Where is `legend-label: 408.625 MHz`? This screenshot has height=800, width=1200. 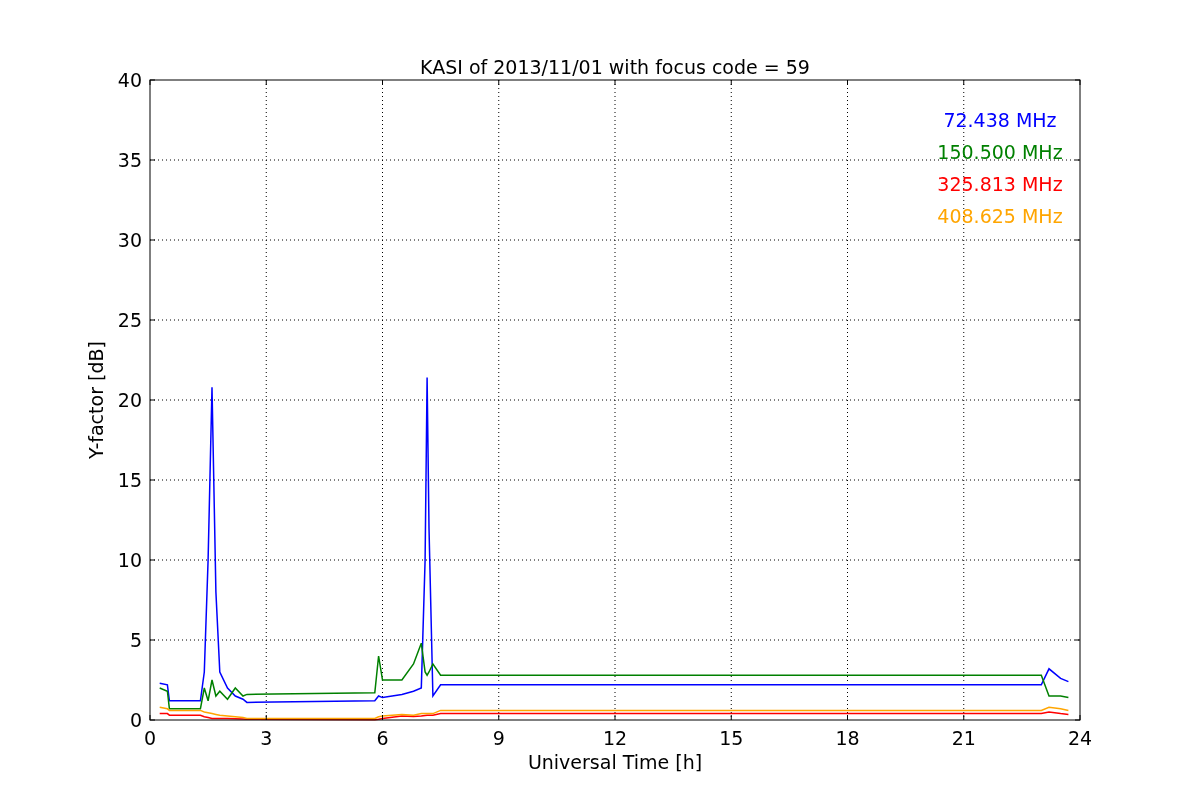
legend-label: 408.625 MHz is located at coordinates (1000, 216).